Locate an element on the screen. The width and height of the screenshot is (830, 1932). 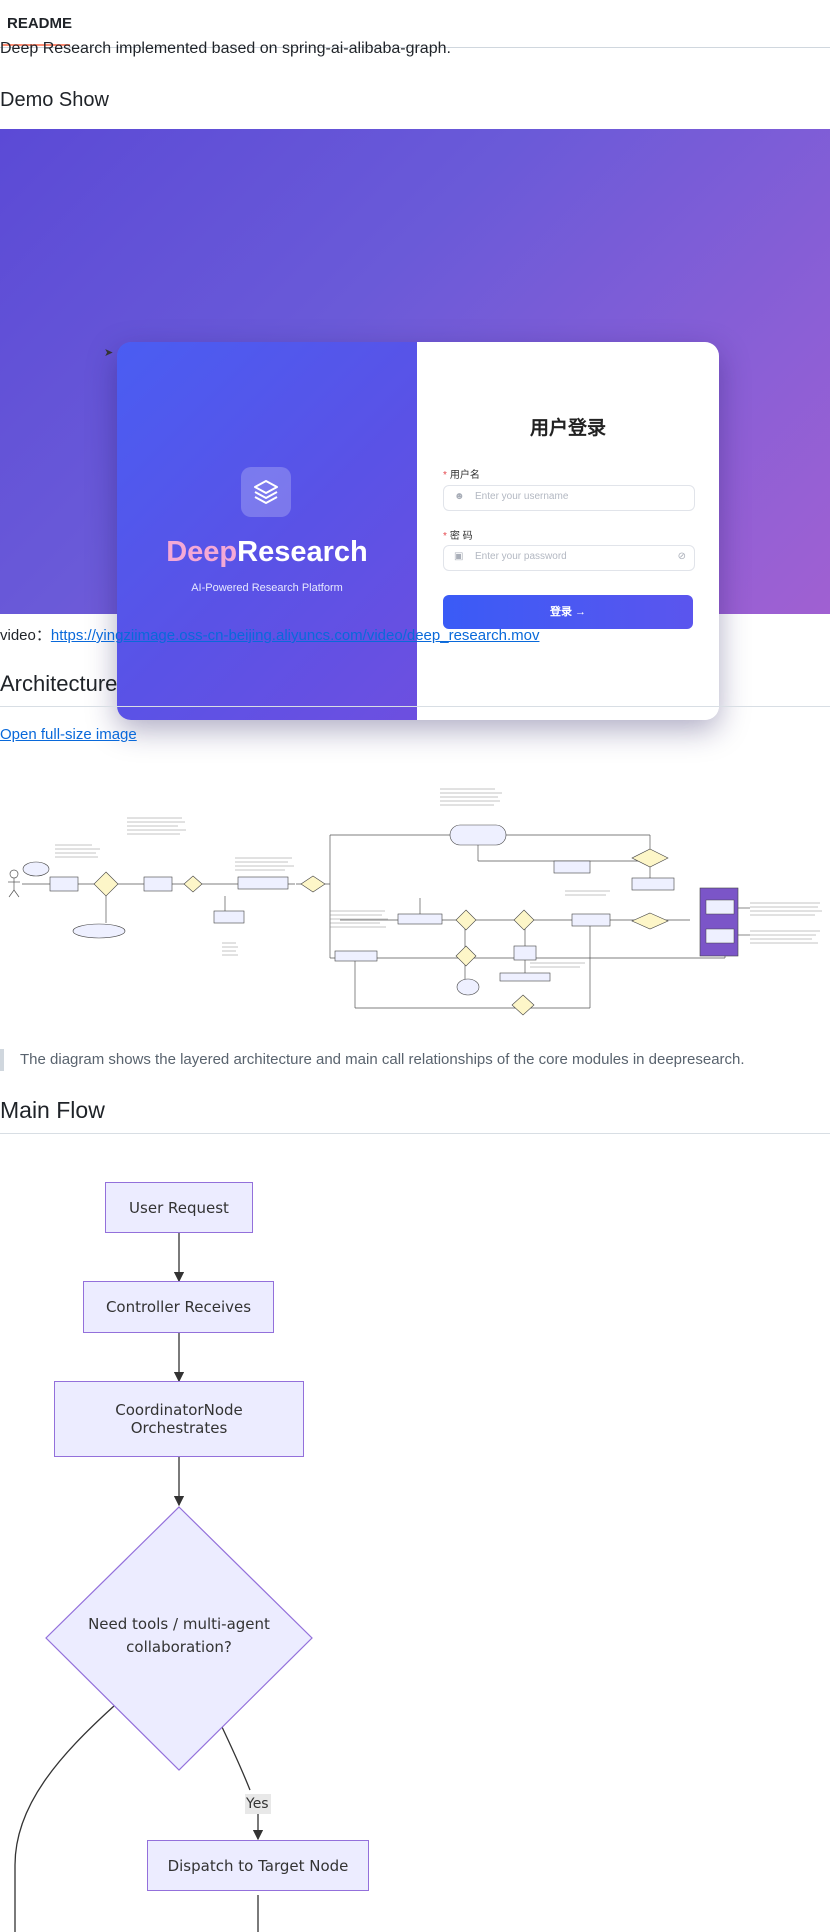
mouse-cursor-icon: ➤ is located at coordinates (109, 353).